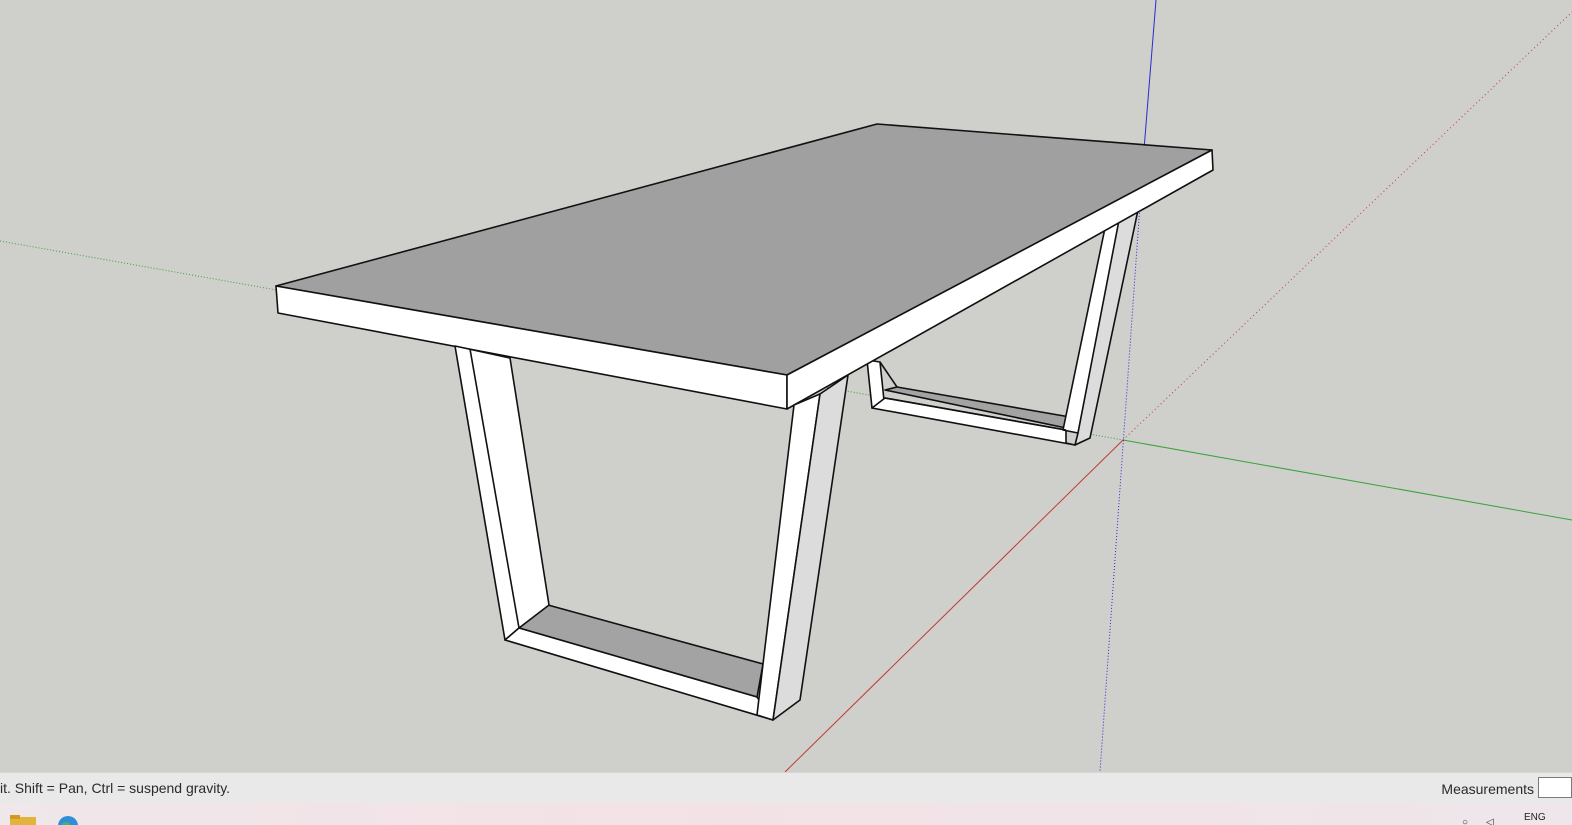  Describe the element at coordinates (954, 605) in the screenshot. I see `red-axis` at that location.